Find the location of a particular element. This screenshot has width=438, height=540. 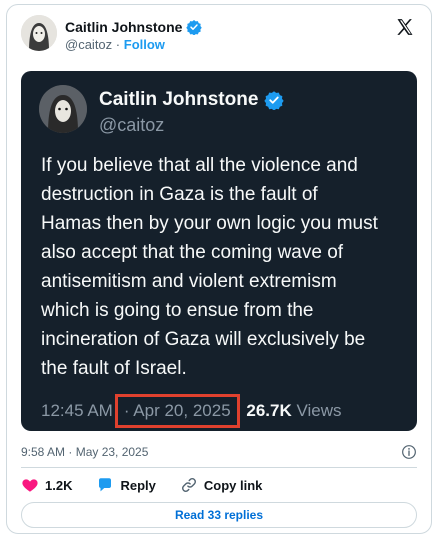

x-logo-icon is located at coordinates (405, 27).